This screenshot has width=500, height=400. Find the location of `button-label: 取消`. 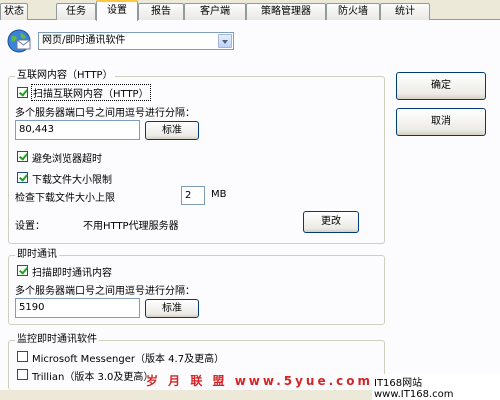

button-label: 取消 is located at coordinates (441, 121).